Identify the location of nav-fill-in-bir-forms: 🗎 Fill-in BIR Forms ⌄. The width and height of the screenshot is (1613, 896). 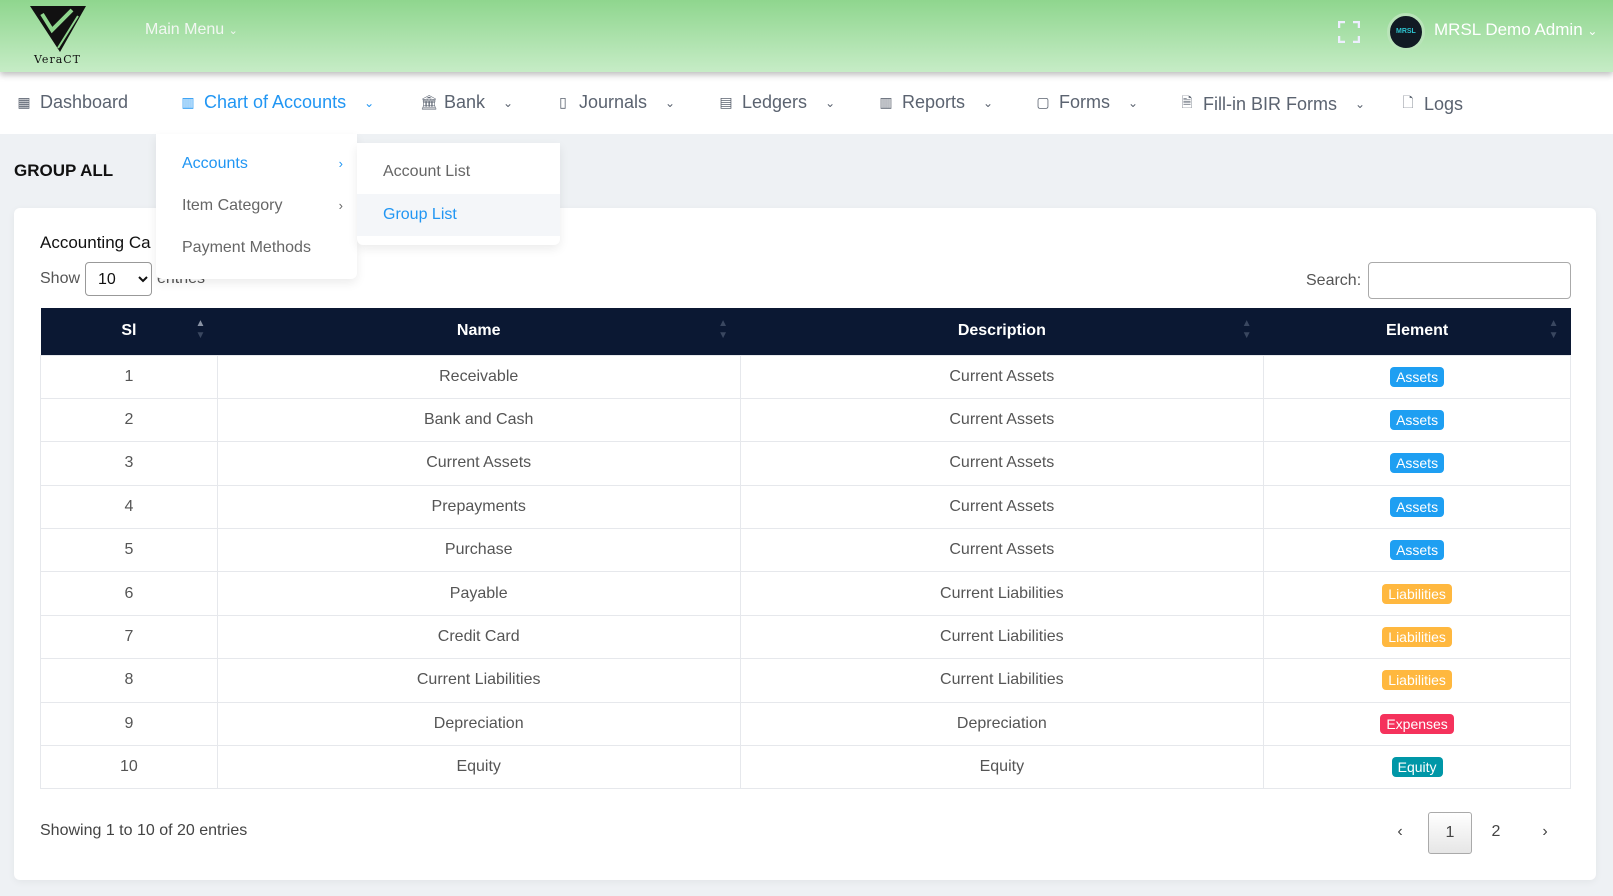
(1272, 104).